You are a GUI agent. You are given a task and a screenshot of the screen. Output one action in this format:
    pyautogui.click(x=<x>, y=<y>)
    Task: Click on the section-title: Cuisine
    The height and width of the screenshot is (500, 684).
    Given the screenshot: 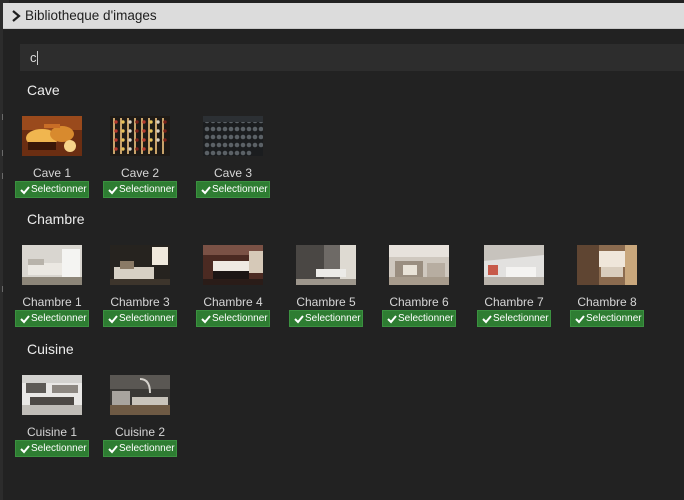 What is the action you would take?
    pyautogui.click(x=50, y=349)
    